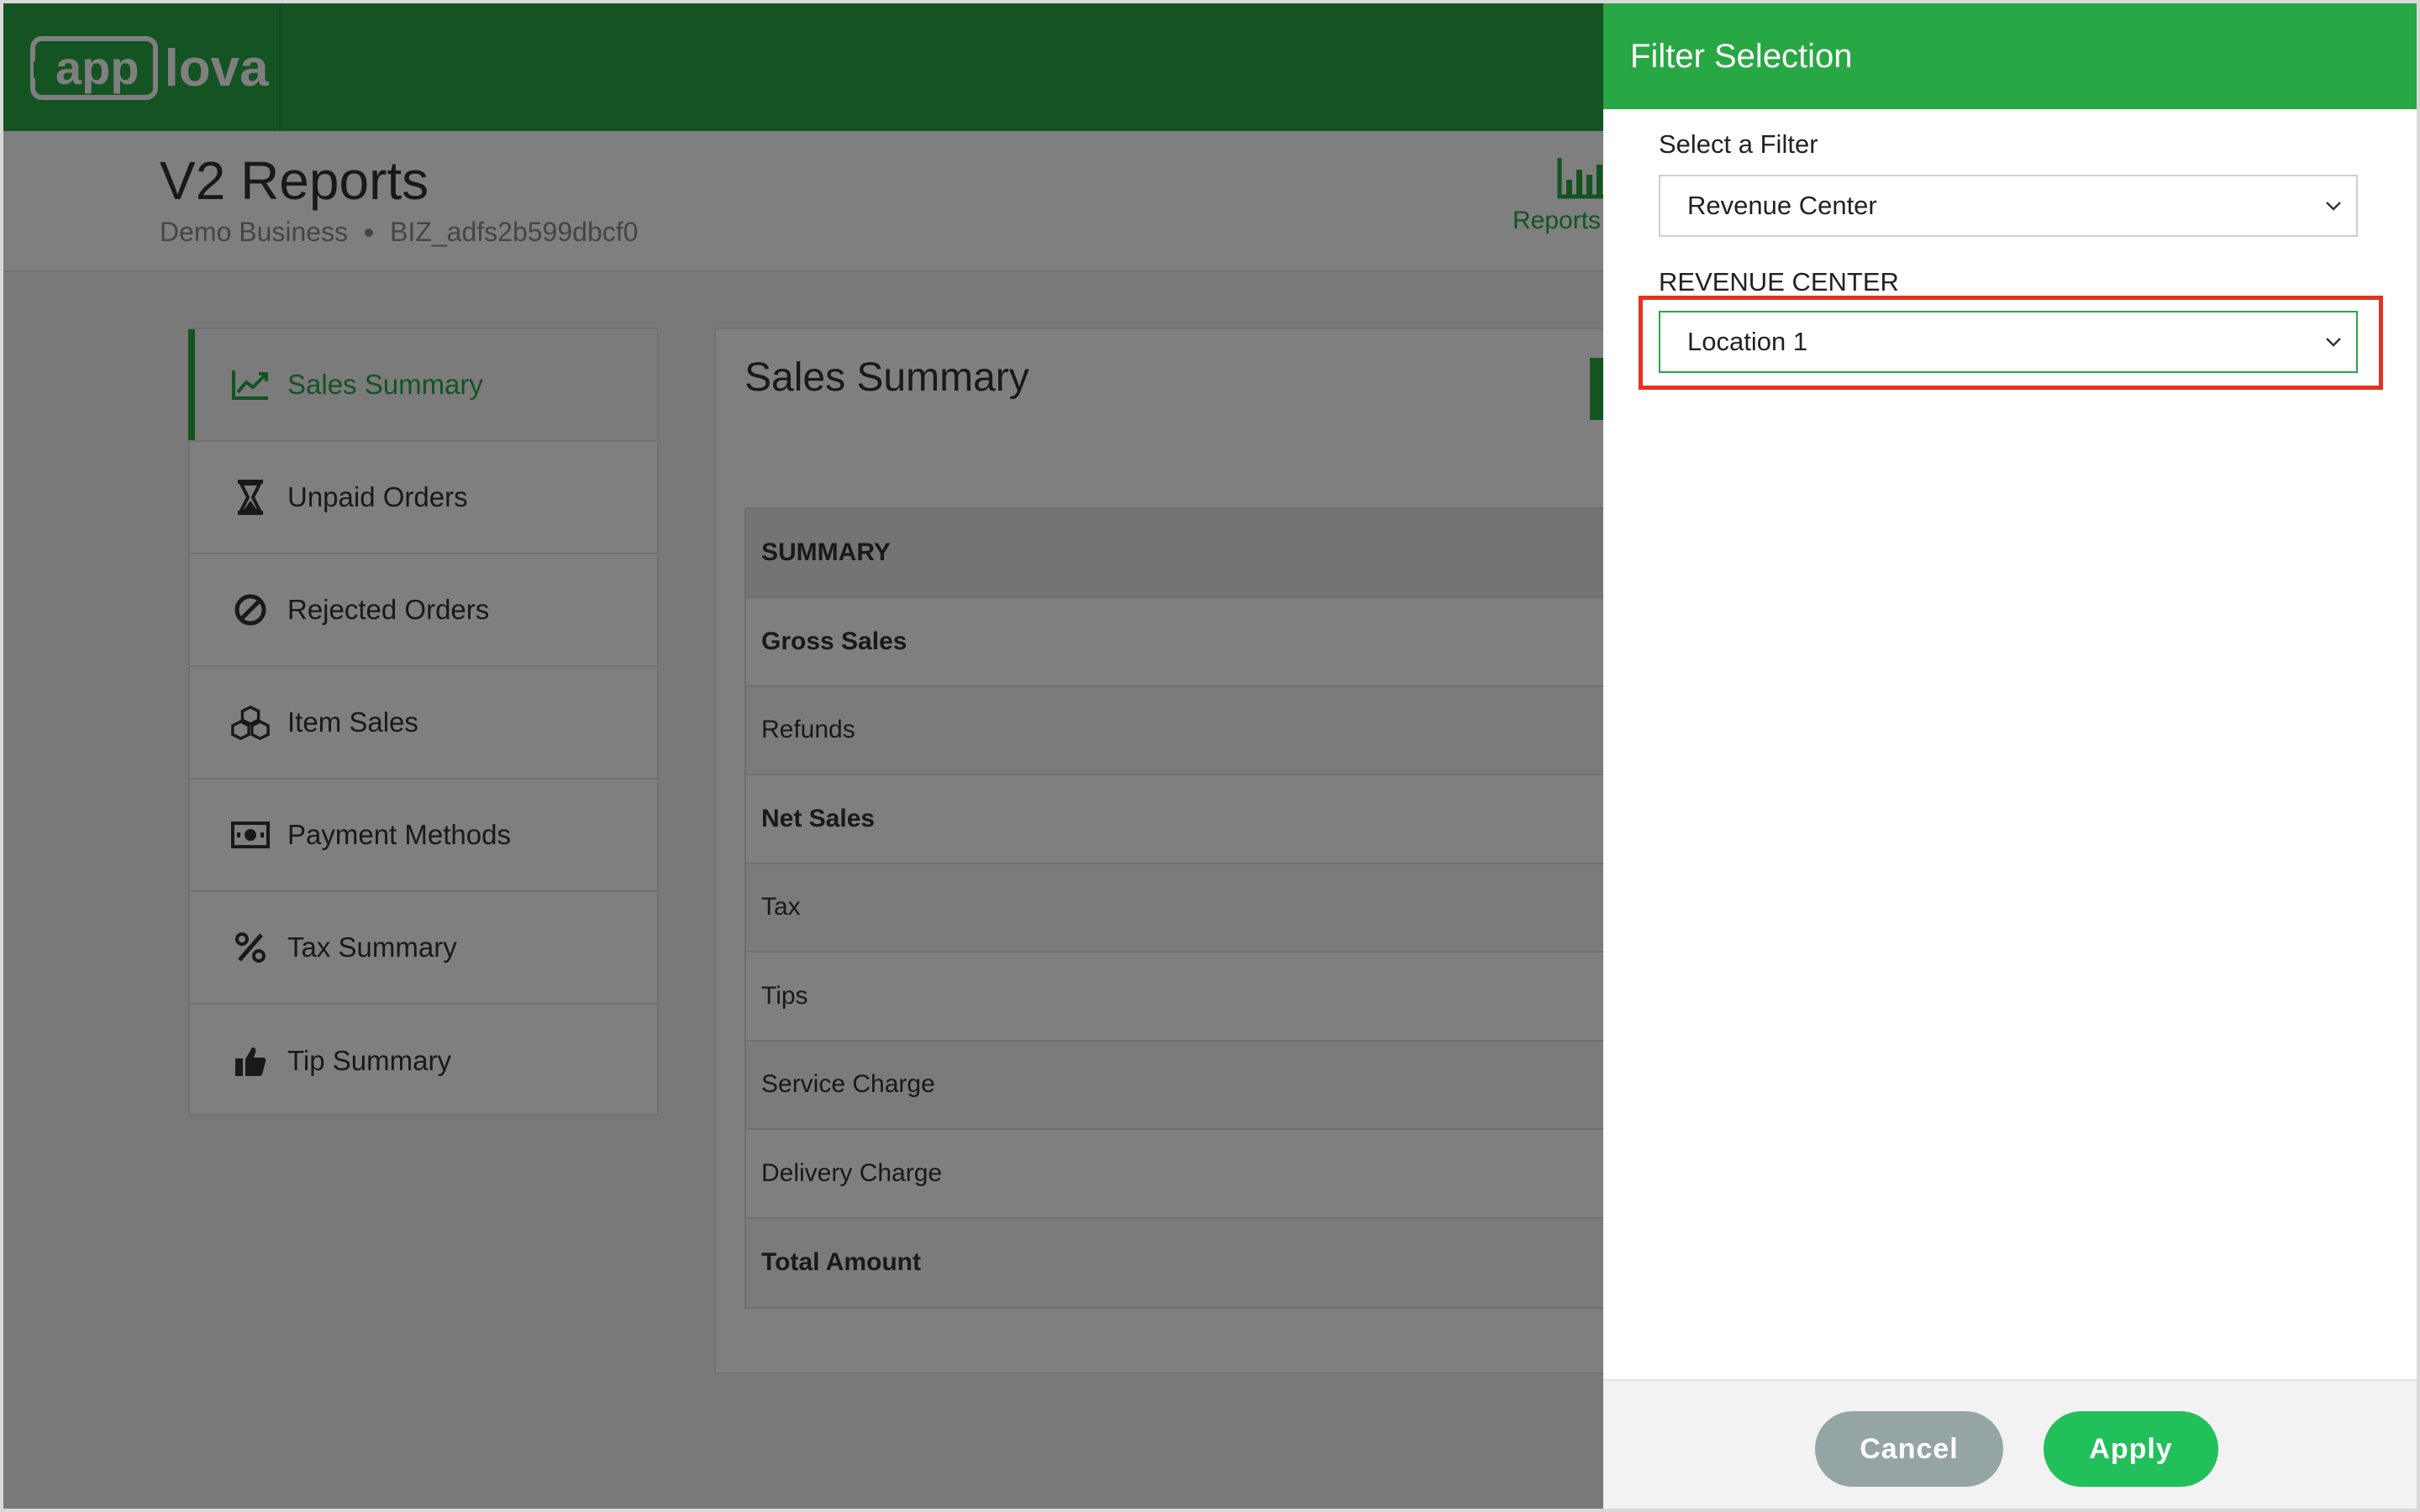  What do you see at coordinates (1747, 341) in the screenshot?
I see `revenue-center-value: Location 1` at bounding box center [1747, 341].